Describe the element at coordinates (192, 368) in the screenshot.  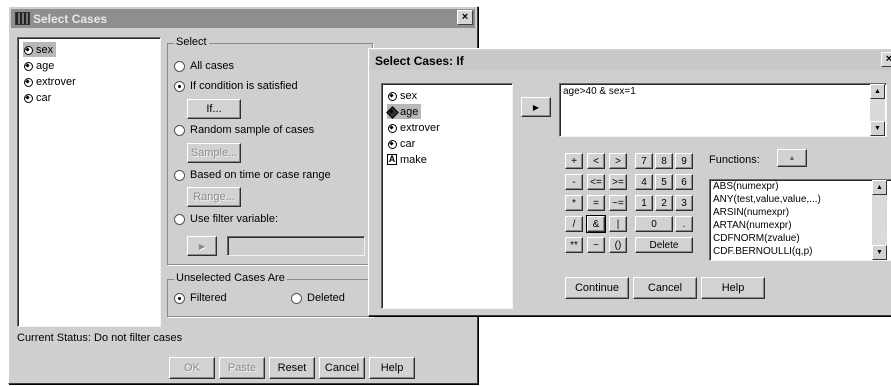
I see `ok-button: OK` at that location.